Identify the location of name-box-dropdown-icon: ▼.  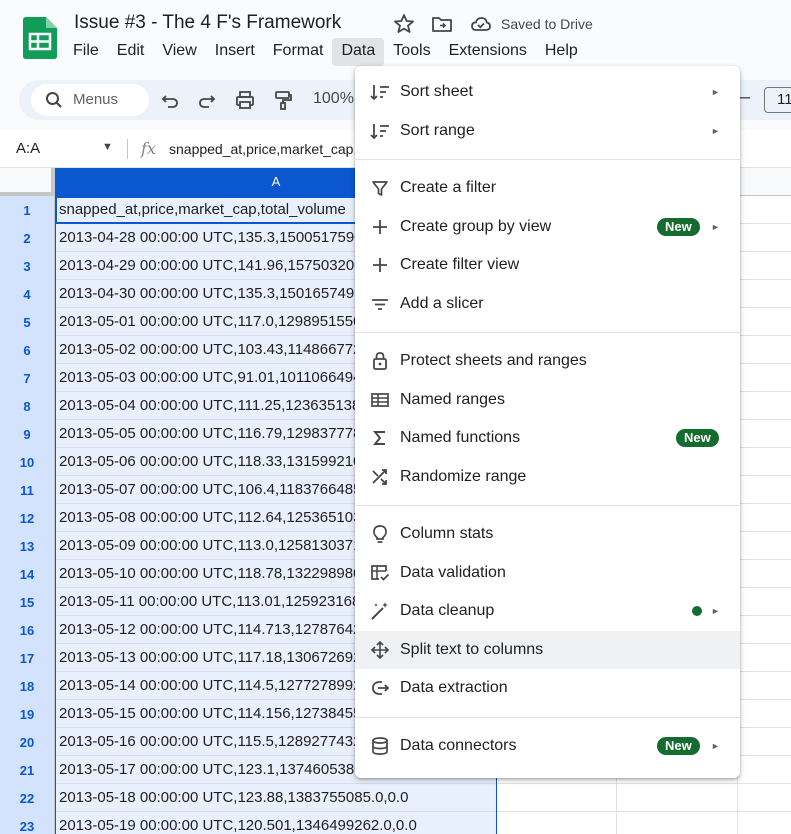
(107, 147).